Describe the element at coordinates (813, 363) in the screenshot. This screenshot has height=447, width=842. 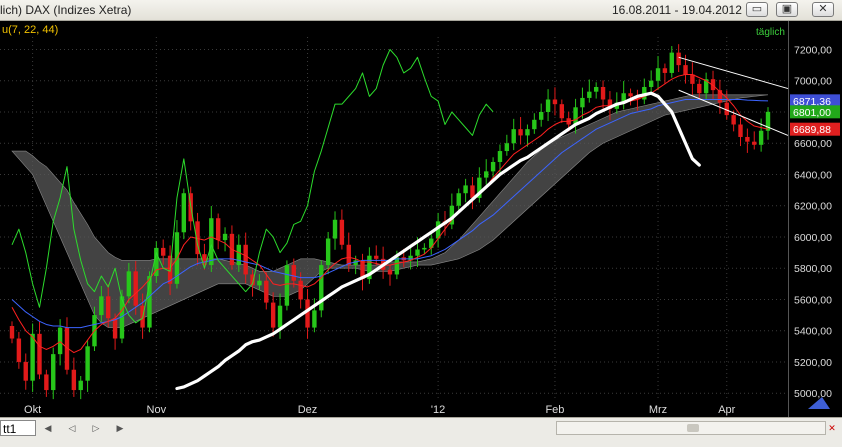
I see `y-tick-label: 5200,00` at that location.